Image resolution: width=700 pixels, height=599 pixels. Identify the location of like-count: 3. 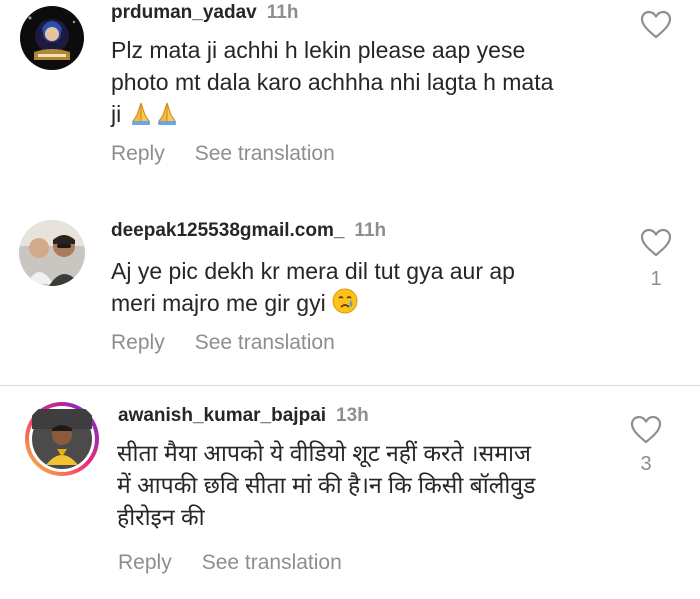
(646, 464).